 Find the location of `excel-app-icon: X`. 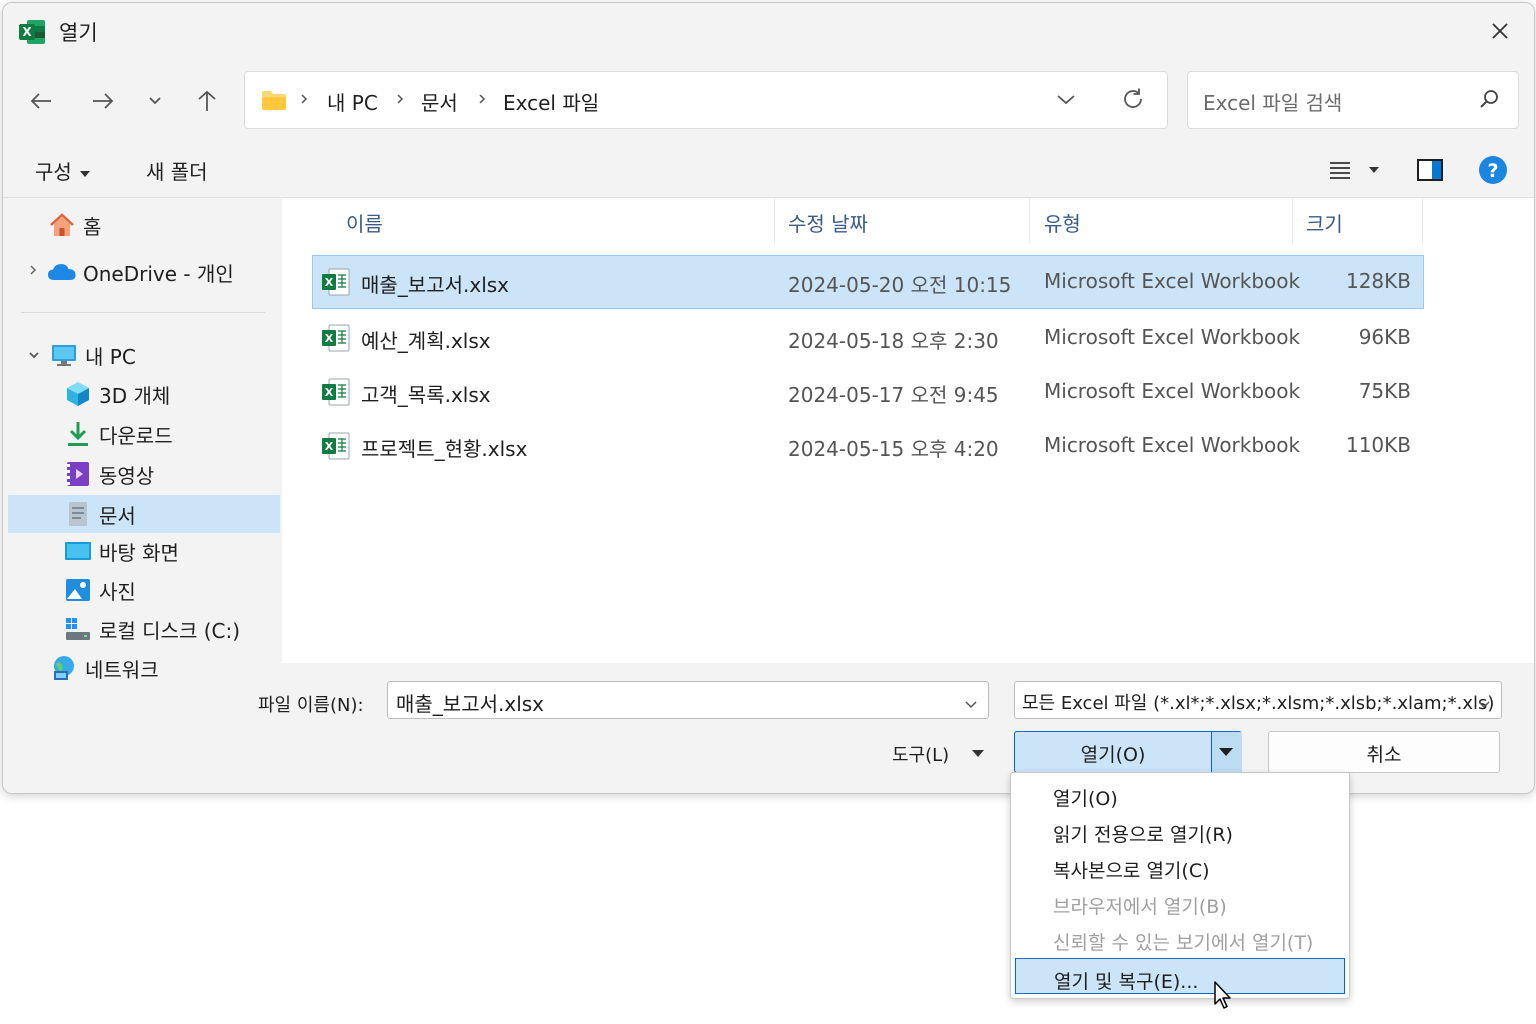

excel-app-icon: X is located at coordinates (32, 32).